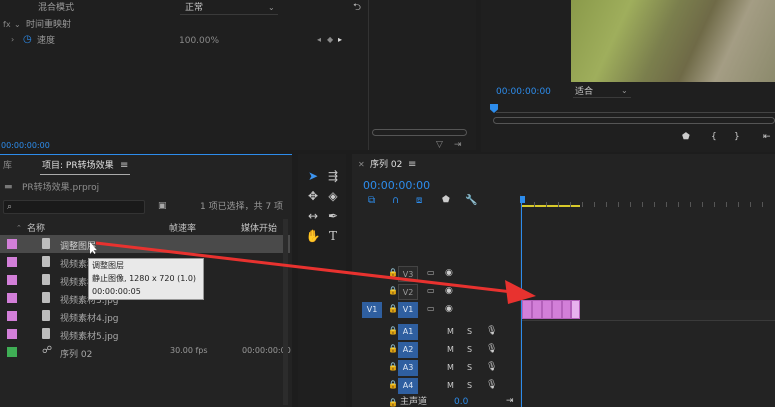  Describe the element at coordinates (340, 40) in the screenshot. I see `next-keyframe-icon: ▸` at that location.